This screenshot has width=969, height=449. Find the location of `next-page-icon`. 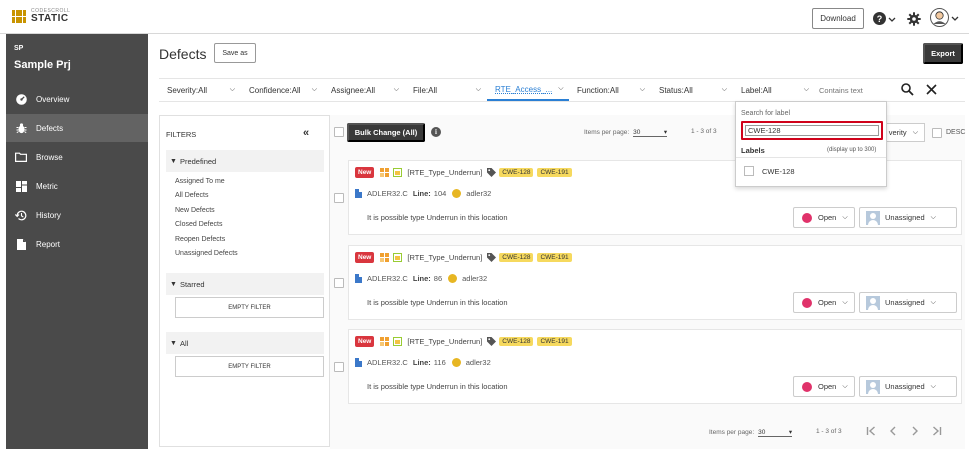

next-page-icon is located at coordinates (915, 431).